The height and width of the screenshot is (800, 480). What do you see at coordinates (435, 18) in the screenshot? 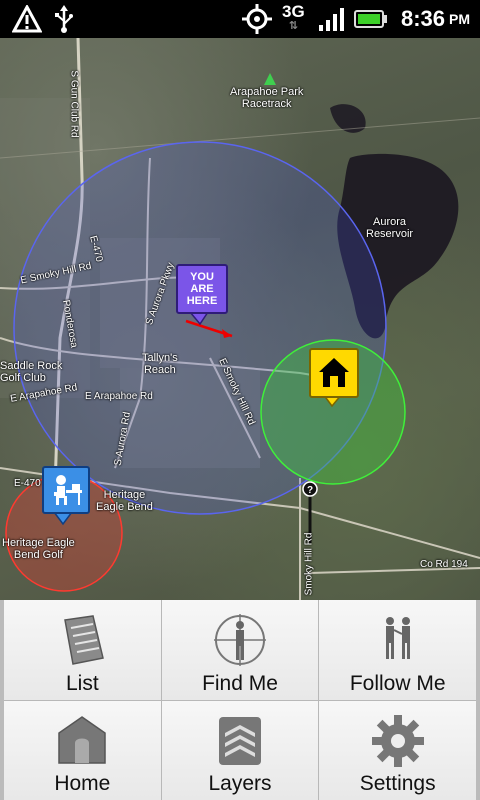
I see `status-time: 8:36 PM` at bounding box center [435, 18].